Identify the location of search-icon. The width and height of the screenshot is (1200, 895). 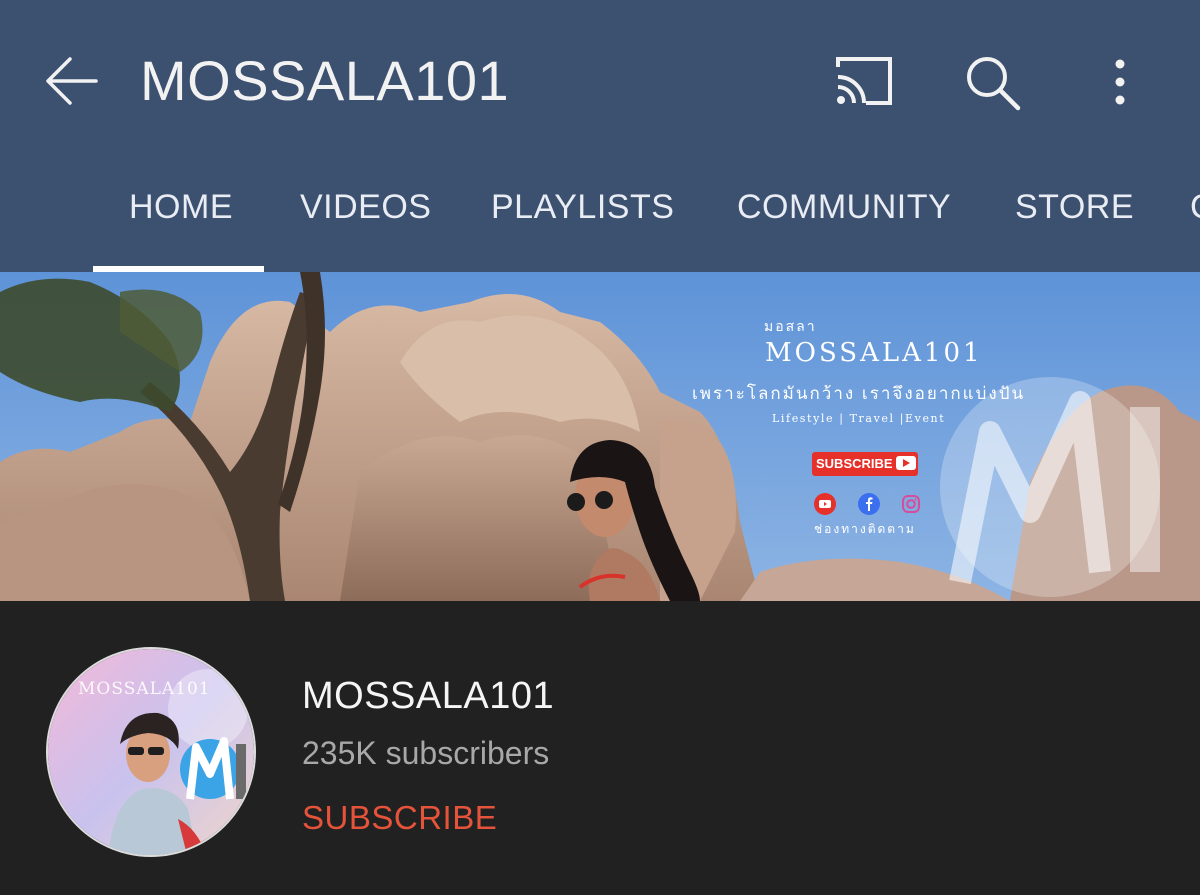
(992, 82).